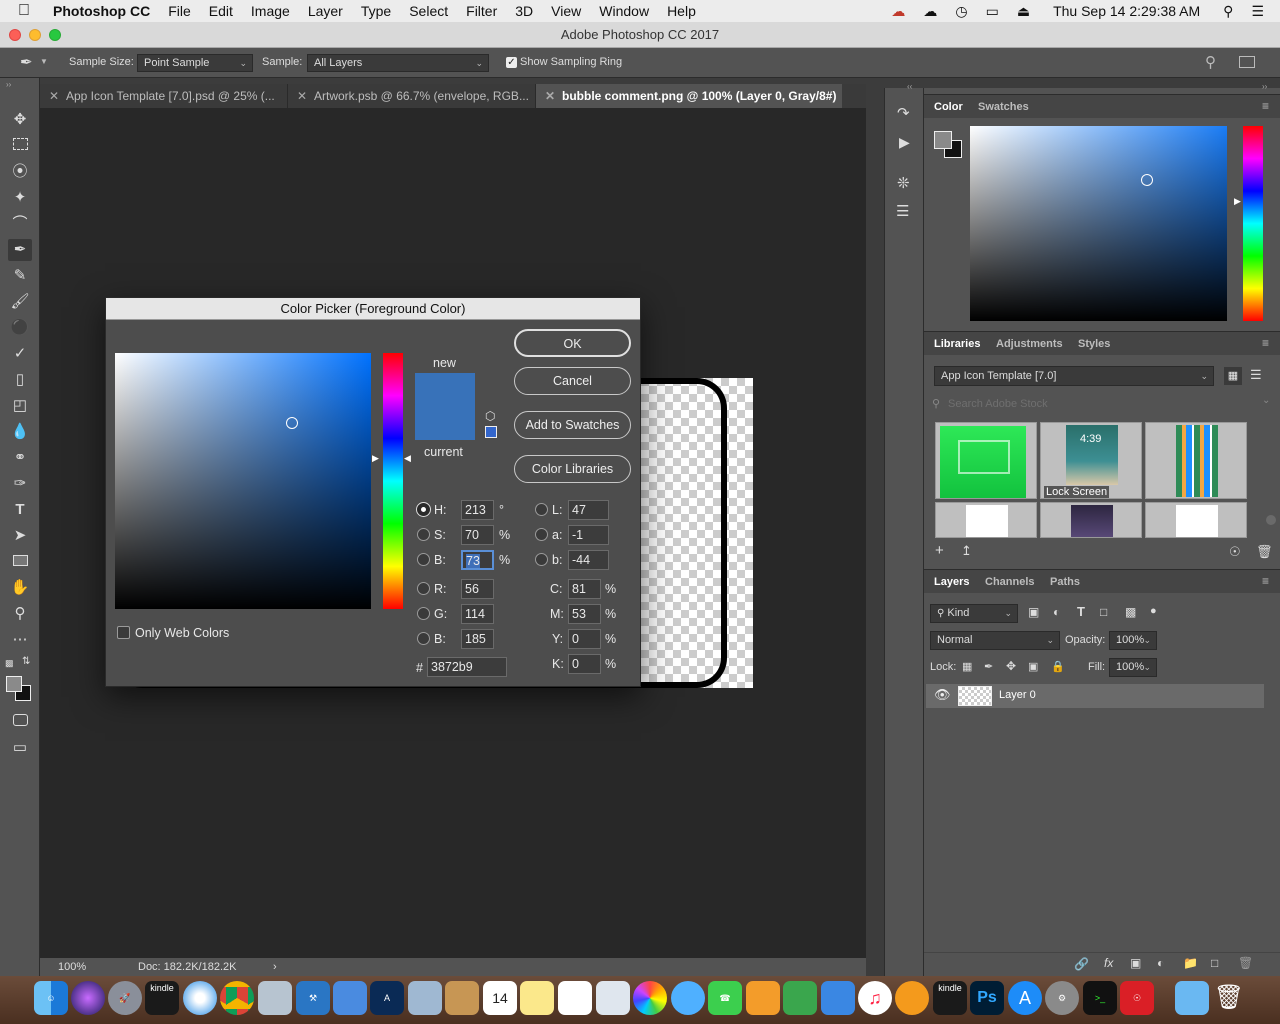  I want to click on safari-icon, so click(200, 998).